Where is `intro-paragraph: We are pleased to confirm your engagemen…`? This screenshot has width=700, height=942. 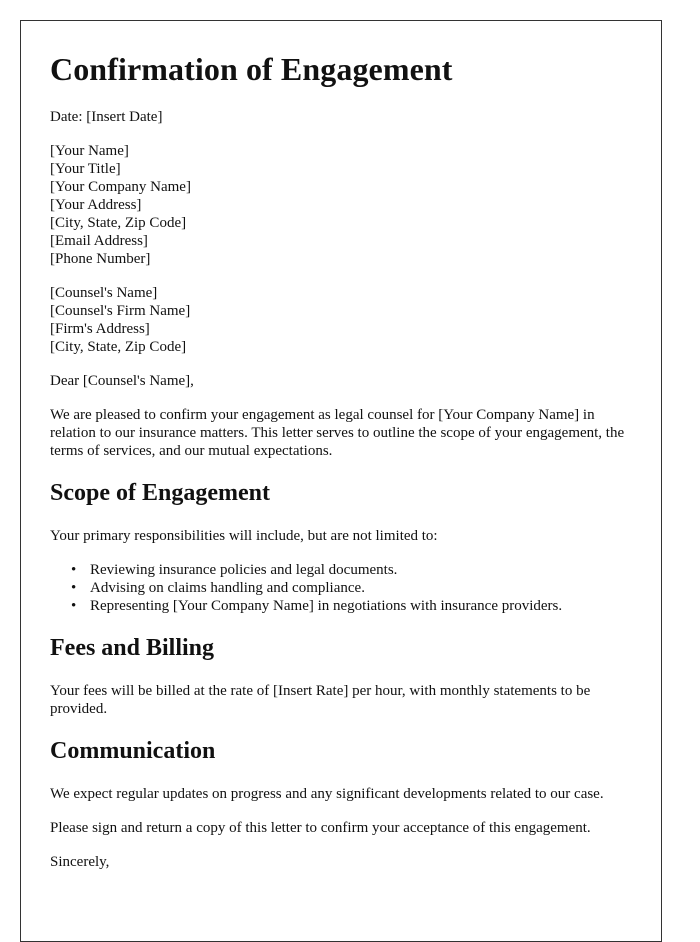
intro-paragraph: We are pleased to confirm your engagemen… is located at coordinates (337, 433).